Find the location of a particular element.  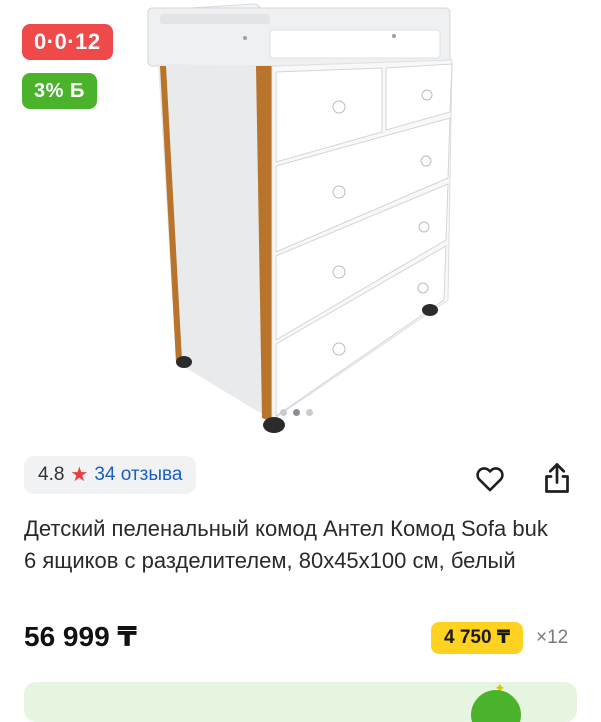

share-icon is located at coordinates (557, 478).